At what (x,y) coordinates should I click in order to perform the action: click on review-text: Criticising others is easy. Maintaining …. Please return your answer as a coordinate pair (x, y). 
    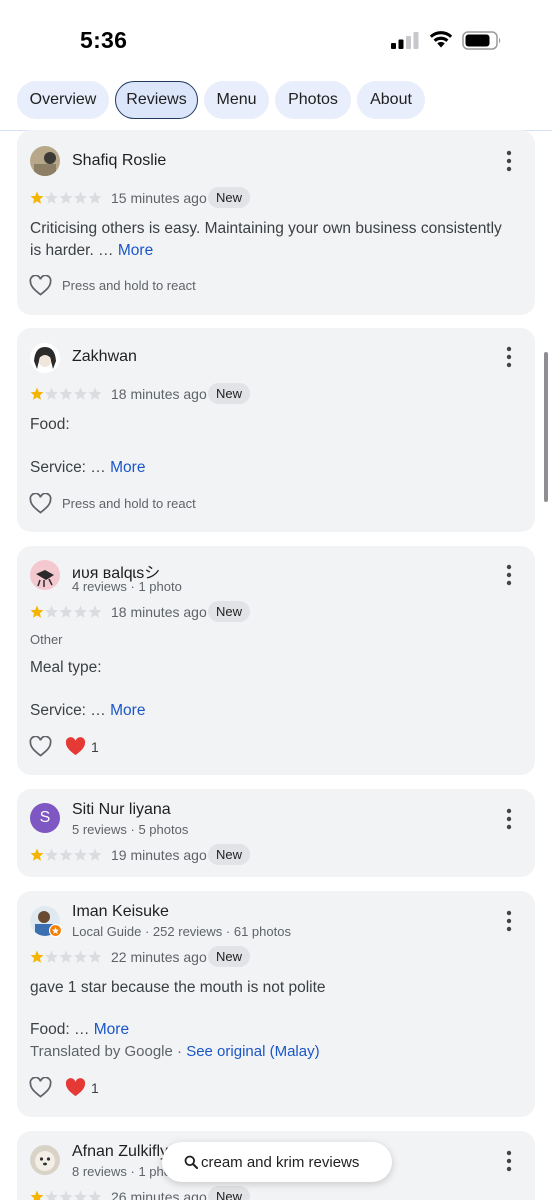
    Looking at the image, I should click on (272, 240).